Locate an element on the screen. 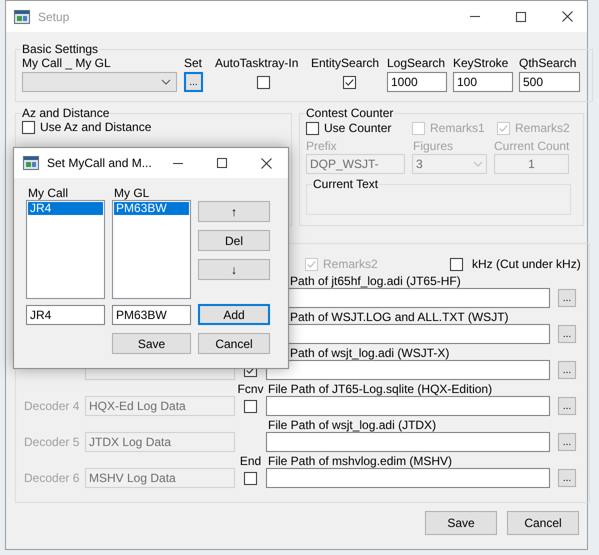  call-field: JR4 is located at coordinates (65, 315).